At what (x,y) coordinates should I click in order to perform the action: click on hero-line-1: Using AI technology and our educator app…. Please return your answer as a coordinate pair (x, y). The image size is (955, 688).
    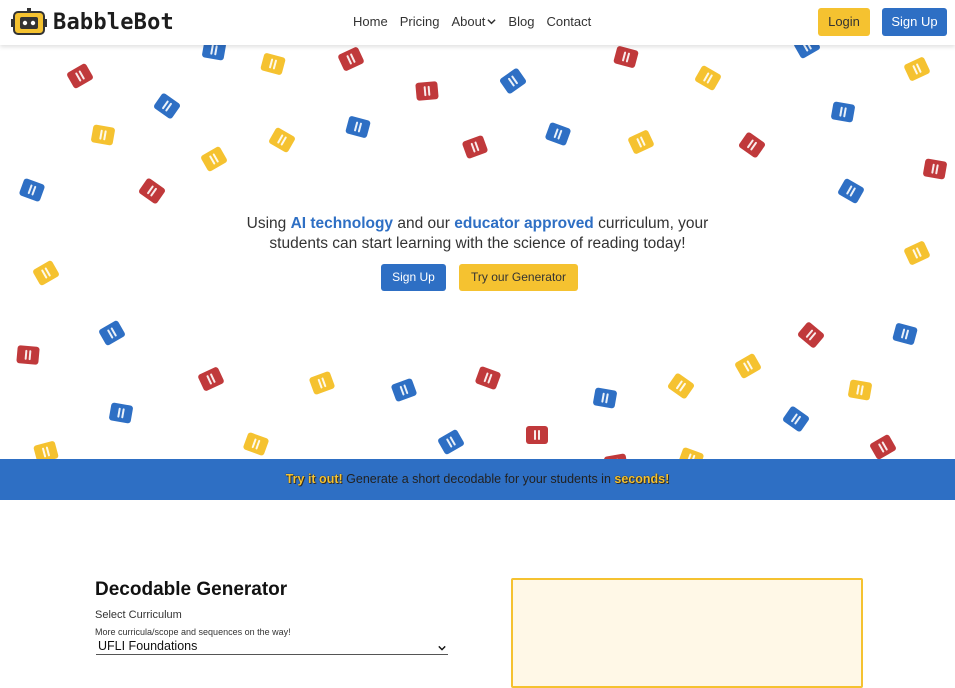
    Looking at the image, I should click on (477, 223).